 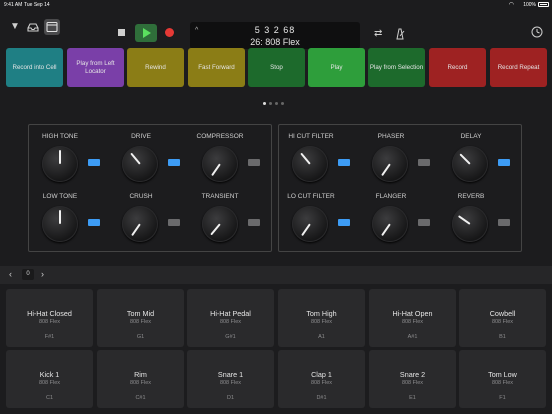 I want to click on chevron-right-icon: ›, so click(x=42, y=274).